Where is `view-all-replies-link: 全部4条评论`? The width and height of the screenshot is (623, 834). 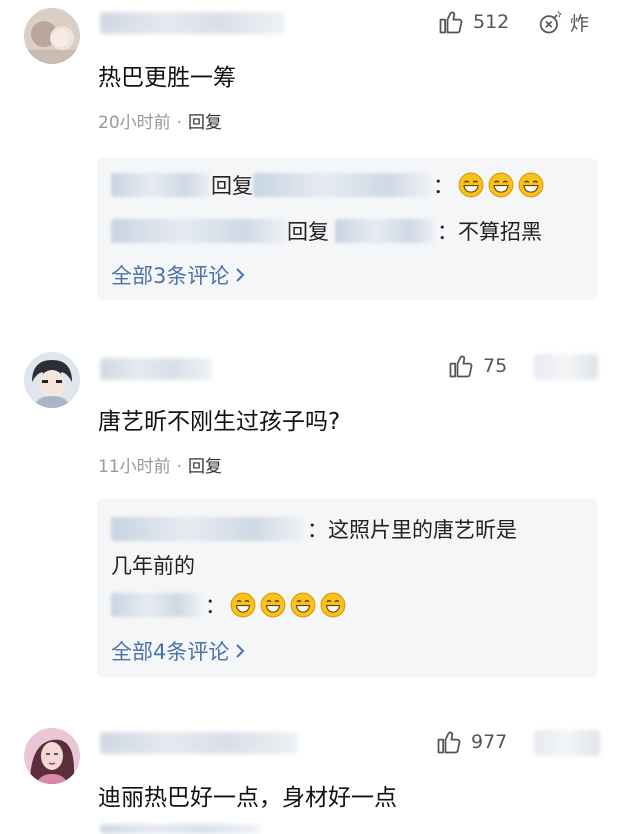 view-all-replies-link: 全部4条评论 is located at coordinates (178, 651).